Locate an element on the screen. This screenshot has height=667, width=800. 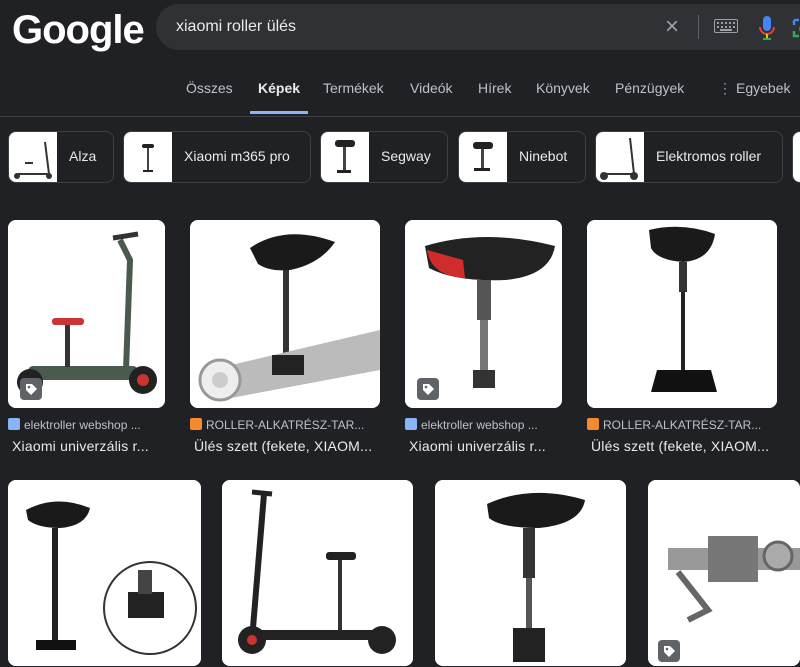
clear-icon: × is located at coordinates (672, 27).